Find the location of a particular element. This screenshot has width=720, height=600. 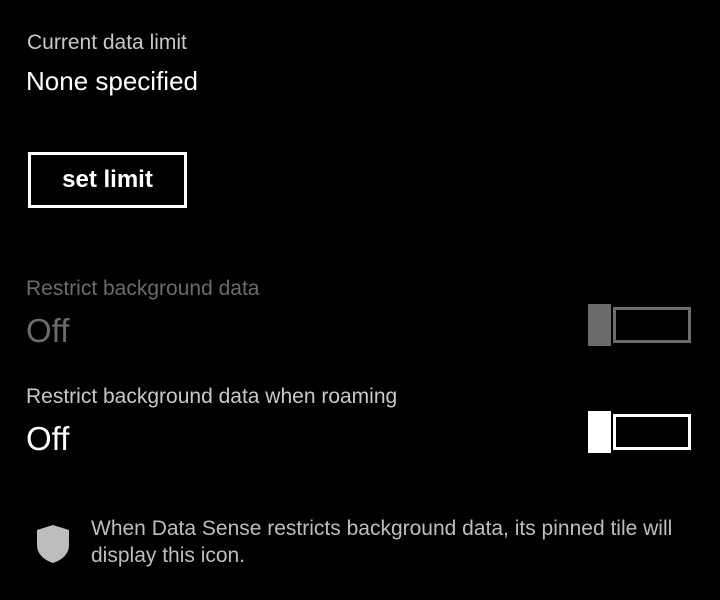

restrict-roaming-data-status: Off is located at coordinates (48, 438).